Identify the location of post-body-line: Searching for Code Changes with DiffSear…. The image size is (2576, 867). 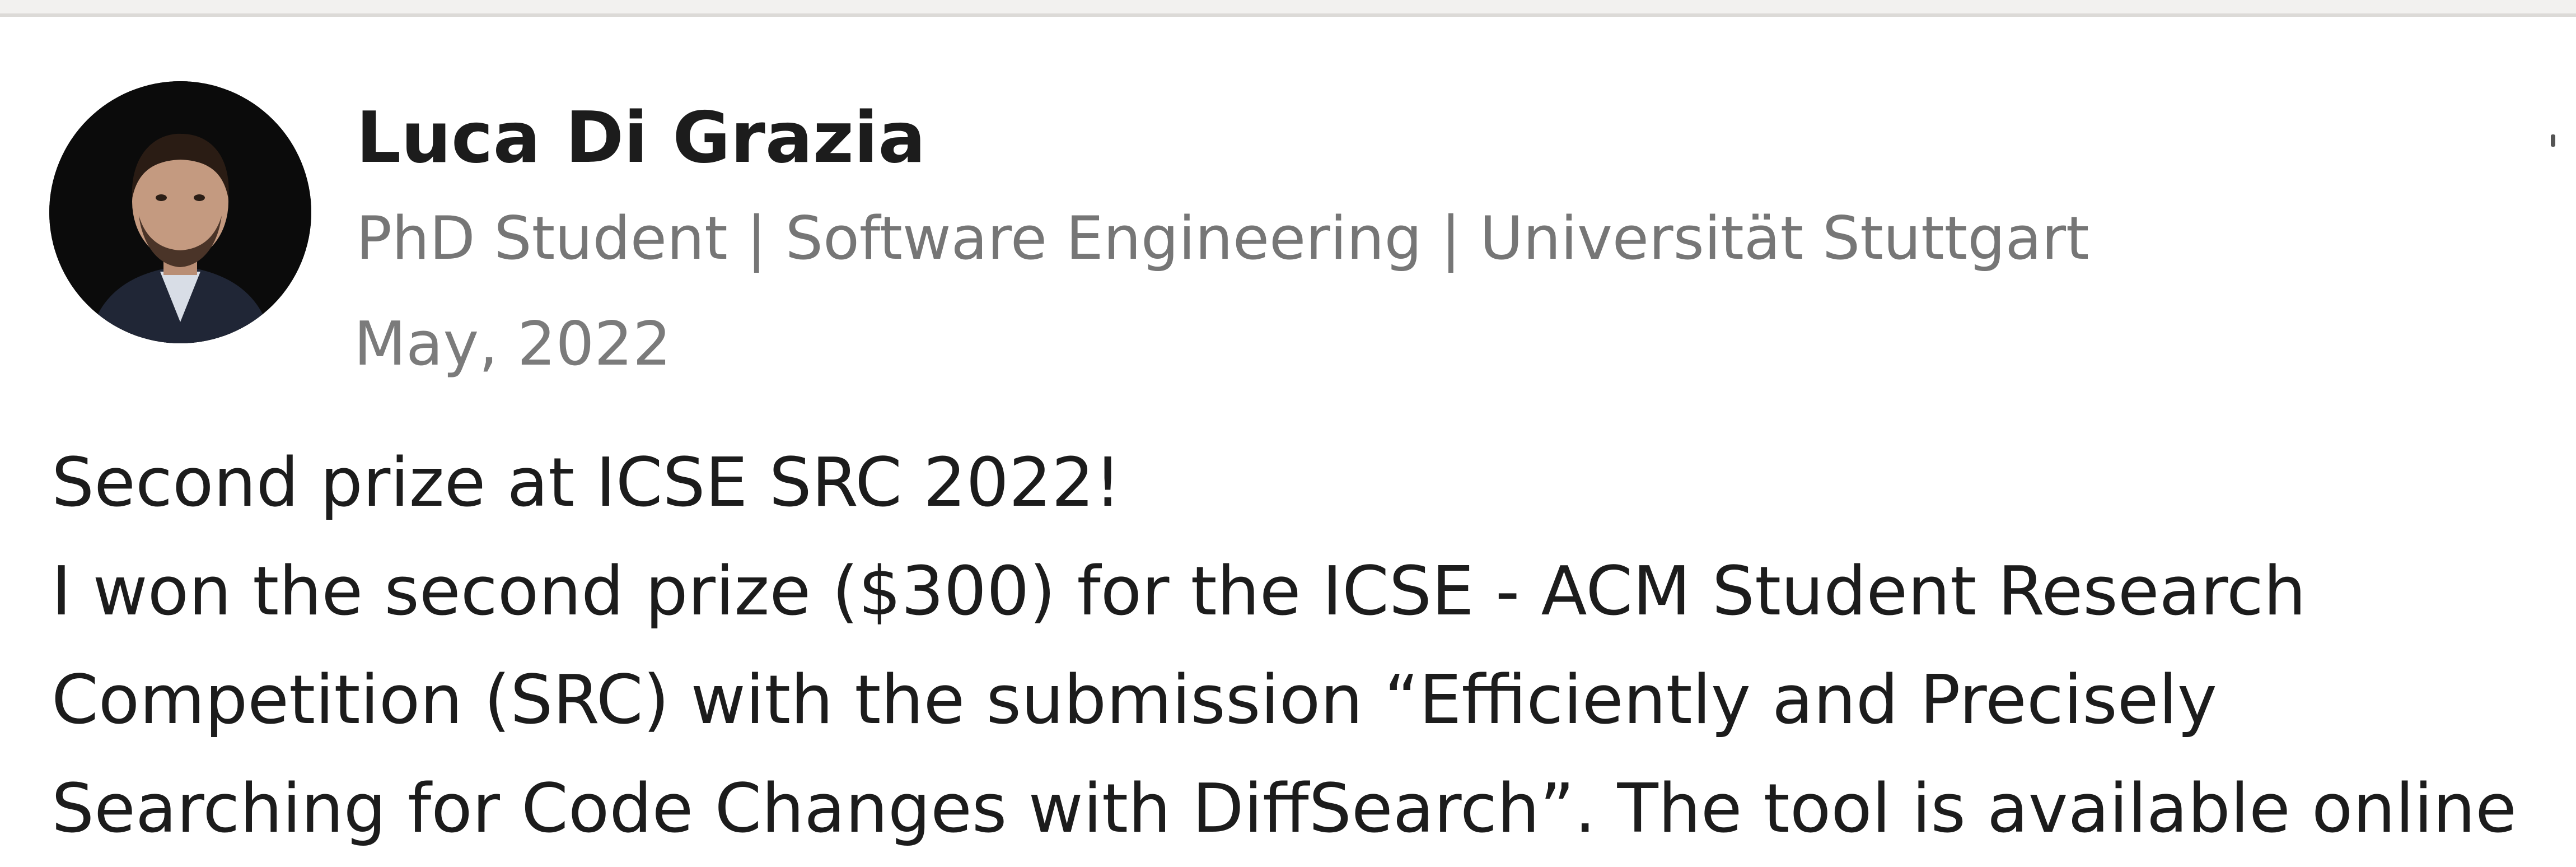
(1285, 809).